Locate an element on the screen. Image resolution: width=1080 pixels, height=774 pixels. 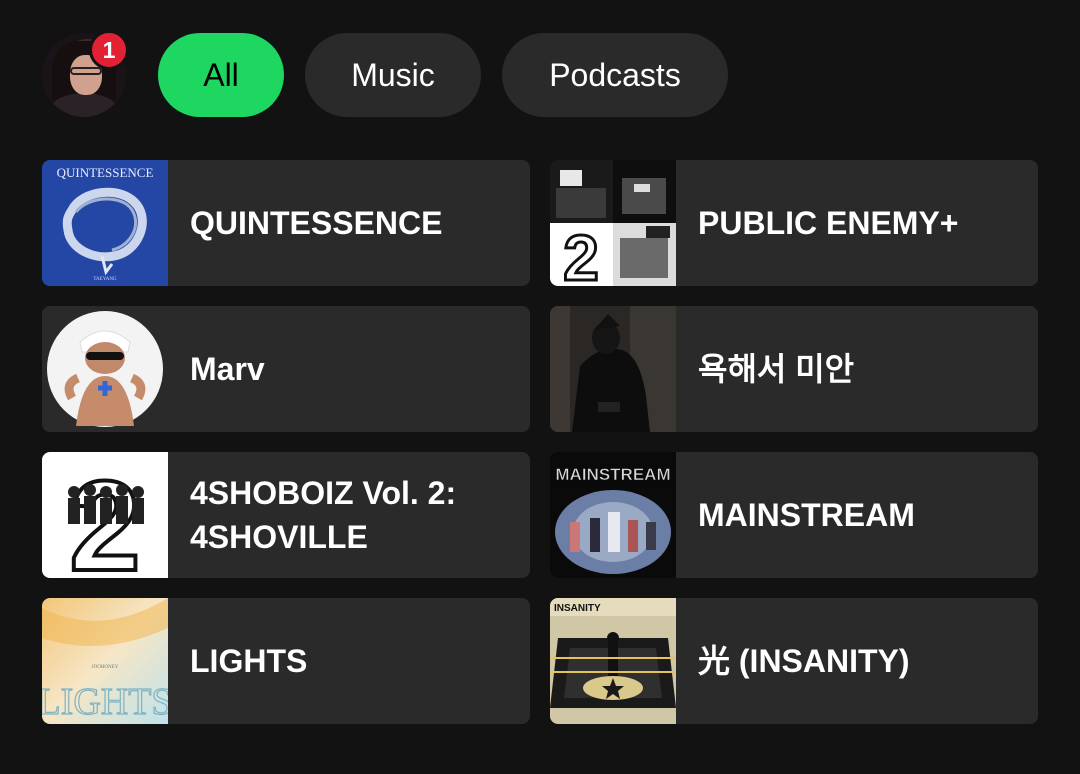
cover-title-text: LIGHTS is located at coordinates (105, 702).